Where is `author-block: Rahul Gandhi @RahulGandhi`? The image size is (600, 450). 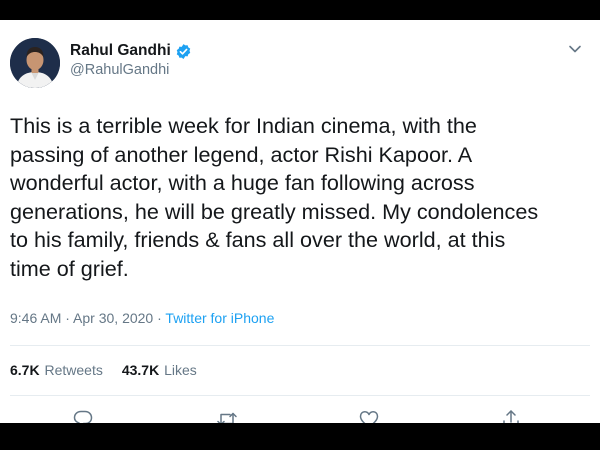
author-block: Rahul Gandhi @RahulGandhi is located at coordinates (131, 59).